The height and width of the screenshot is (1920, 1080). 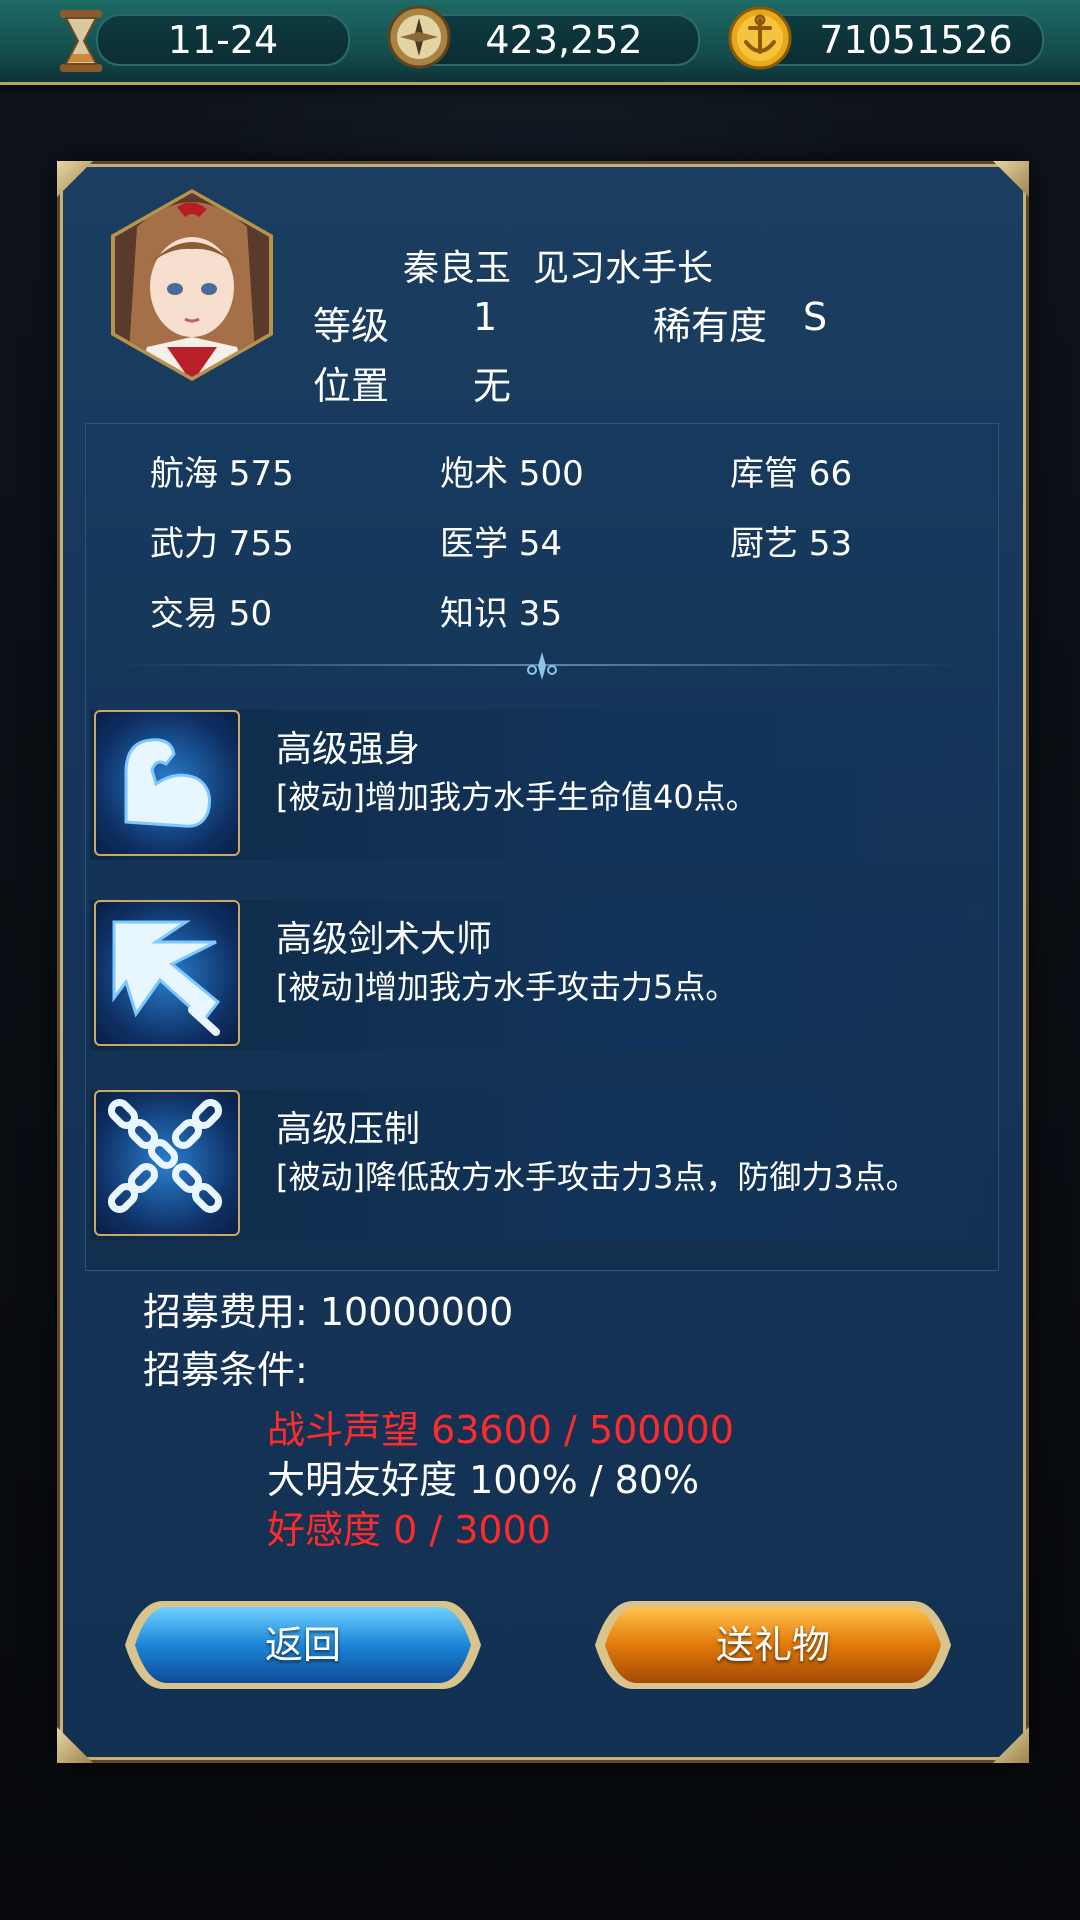 What do you see at coordinates (384, 939) in the screenshot?
I see `skill-title: 高级剑术大师` at bounding box center [384, 939].